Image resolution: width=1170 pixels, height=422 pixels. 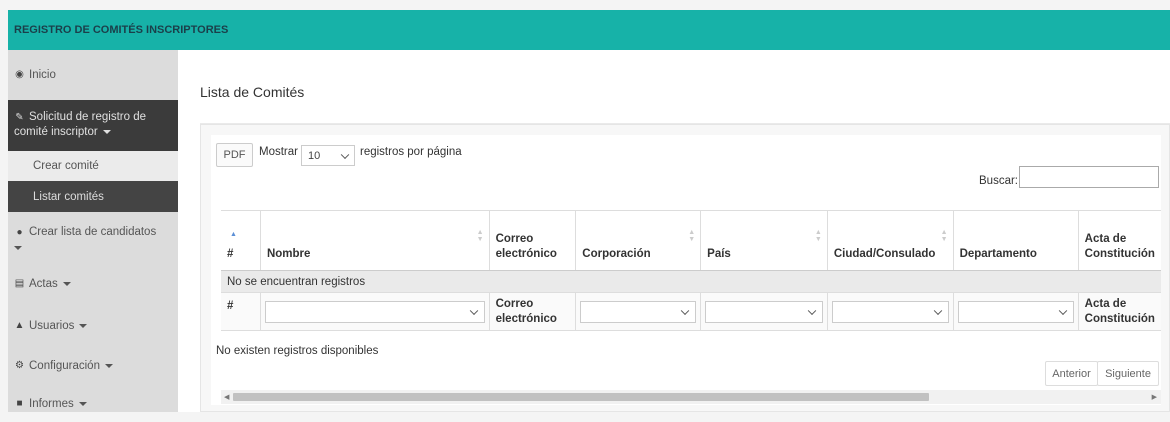 I want to click on filter-pais-select, so click(x=764, y=311).